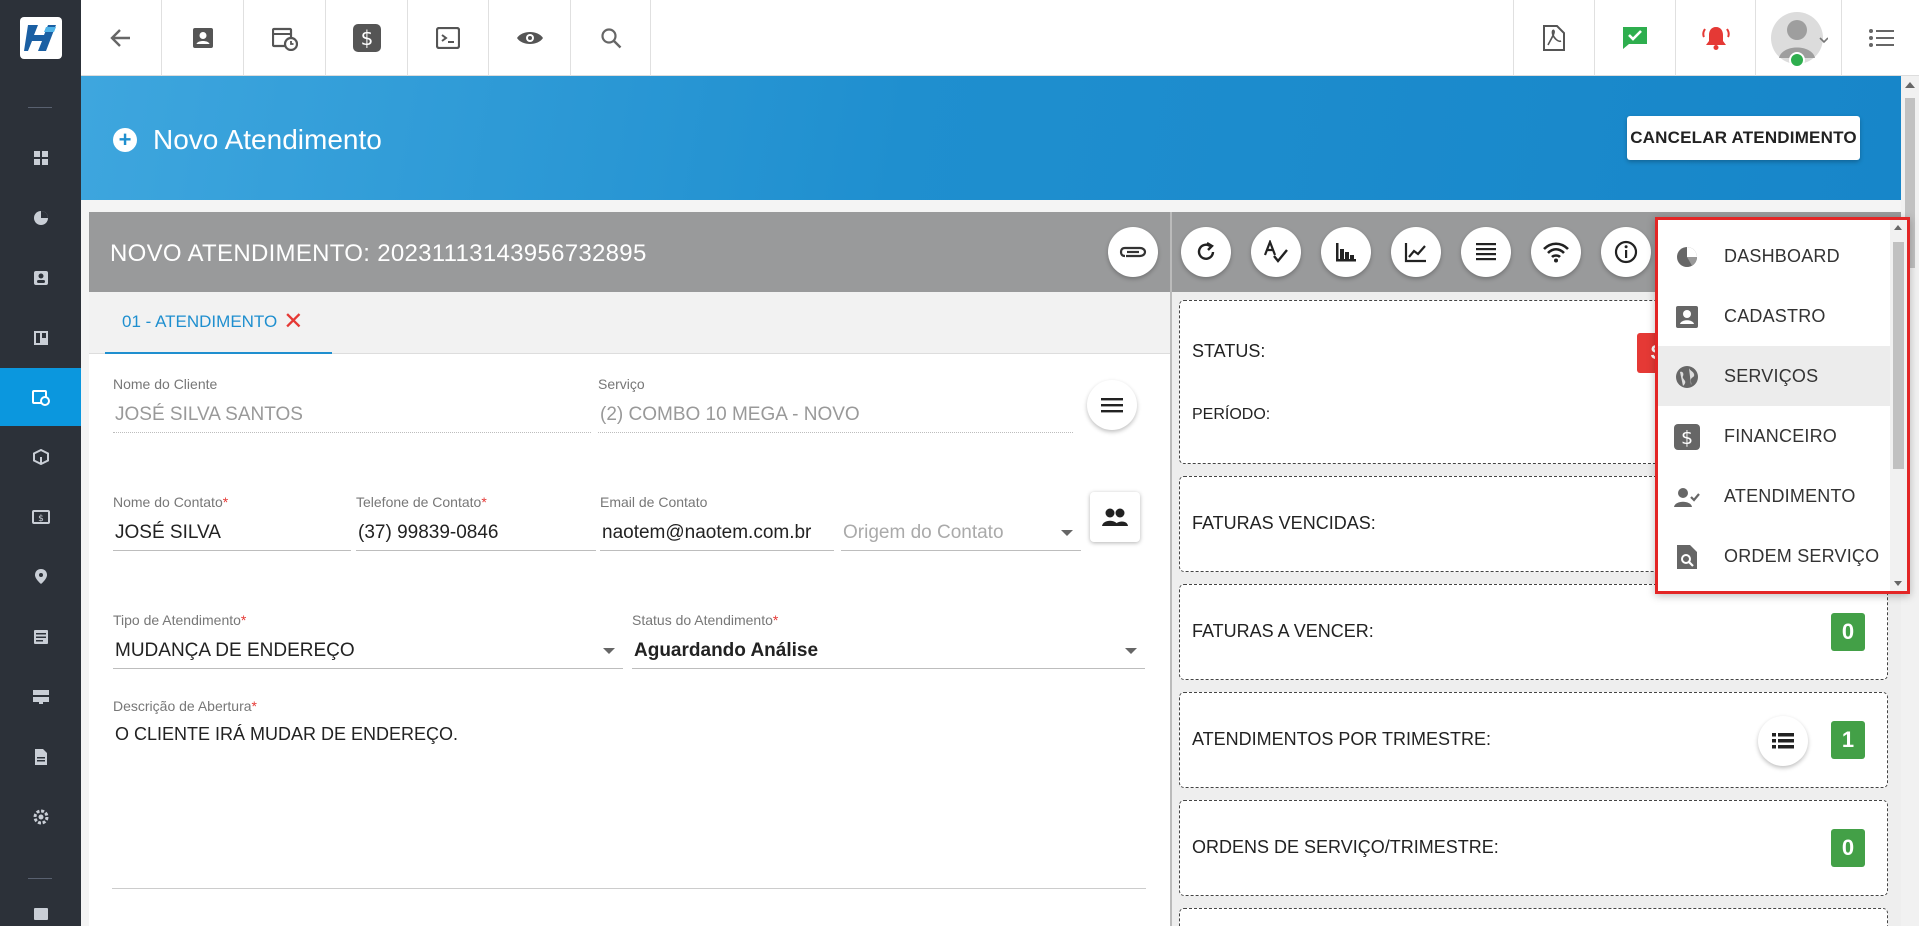  I want to click on logo-icon, so click(39, 38).